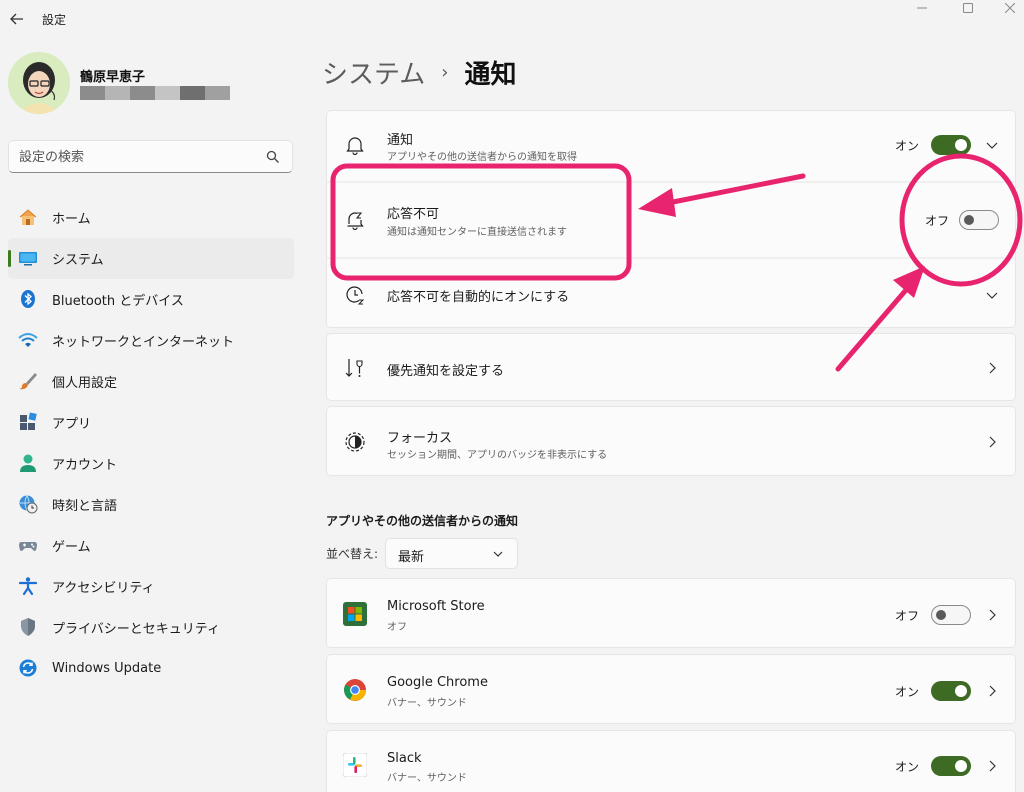 The image size is (1024, 792). What do you see at coordinates (397, 627) in the screenshot?
I see `app-detail: オフ` at bounding box center [397, 627].